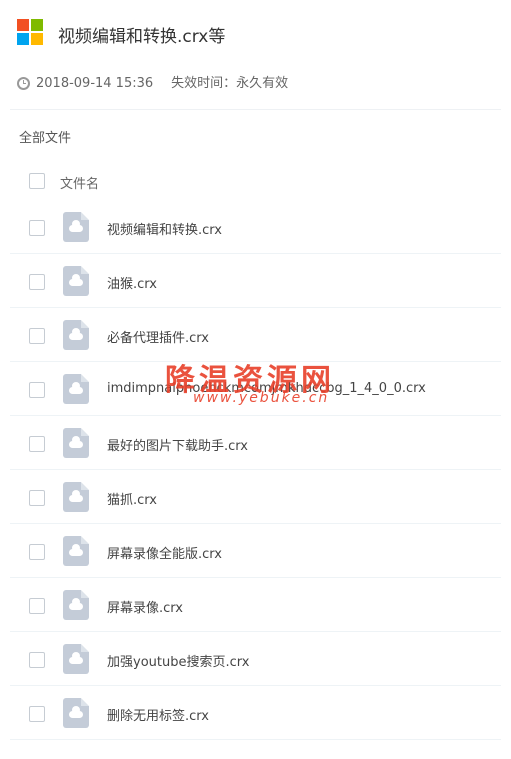  I want to click on file-row: 屏幕录像全能版.crx, so click(255, 551).